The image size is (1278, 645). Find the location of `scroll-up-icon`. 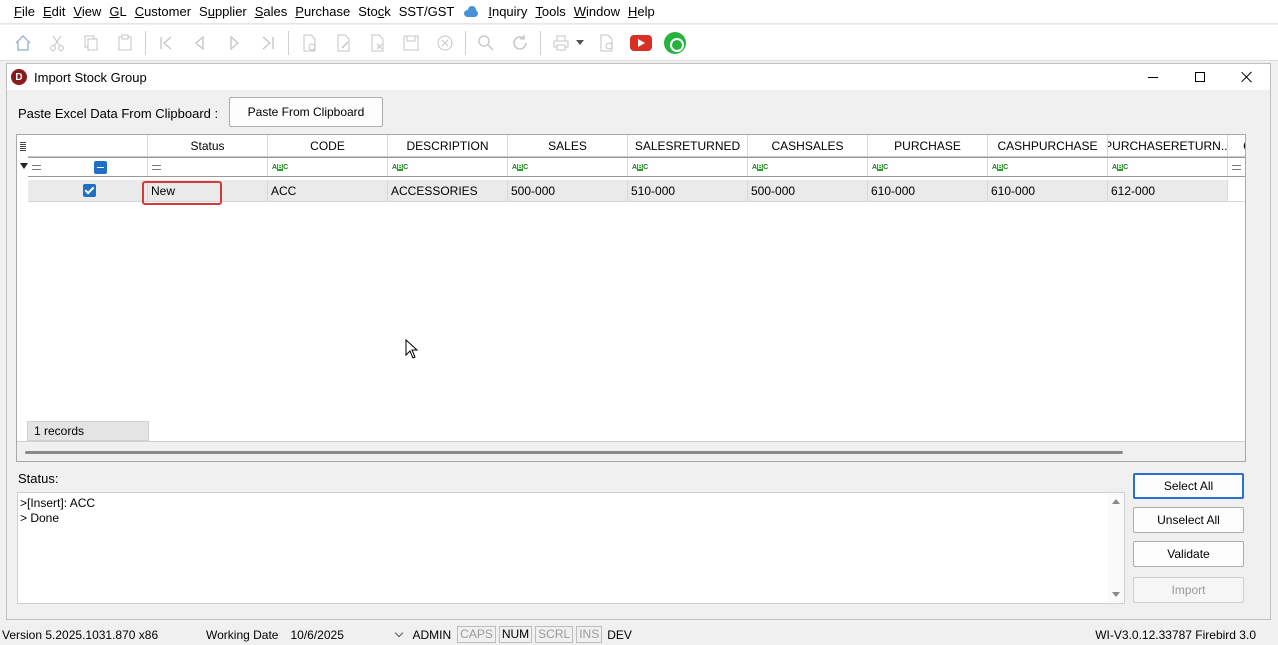

scroll-up-icon is located at coordinates (1116, 501).